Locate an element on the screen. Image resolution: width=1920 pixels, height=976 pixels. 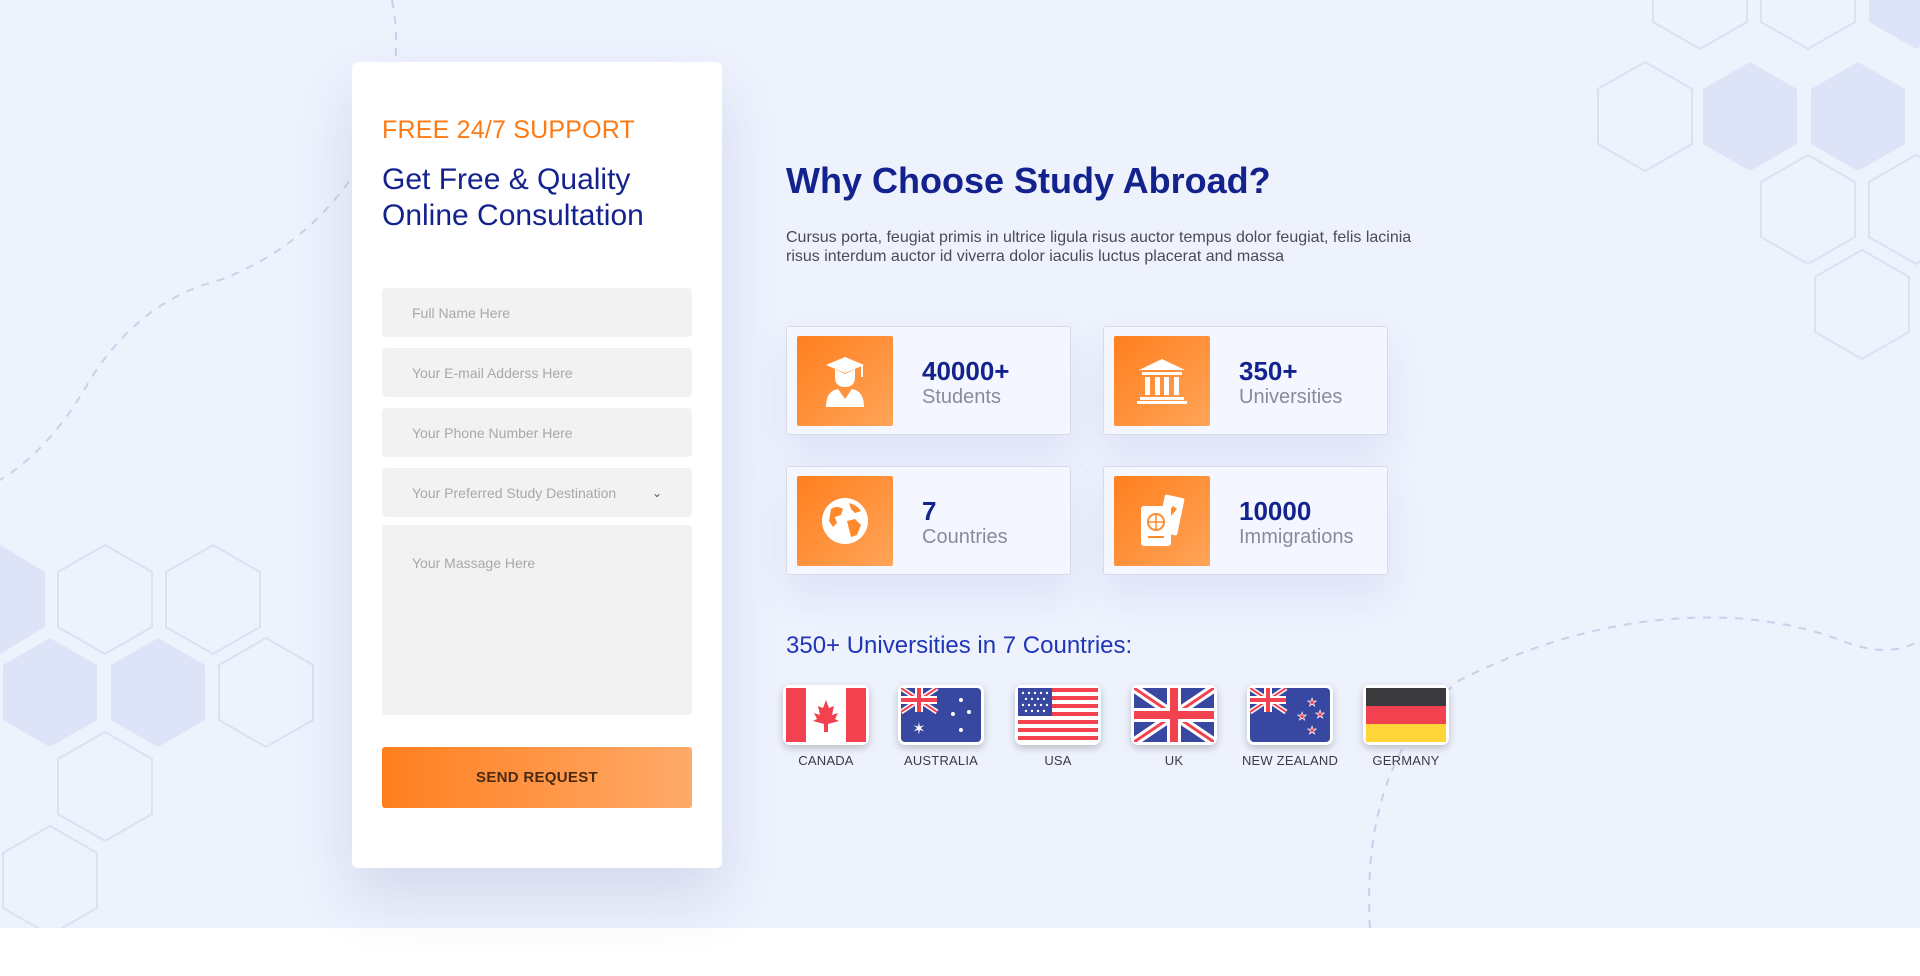
university-building-icon is located at coordinates (1162, 381).